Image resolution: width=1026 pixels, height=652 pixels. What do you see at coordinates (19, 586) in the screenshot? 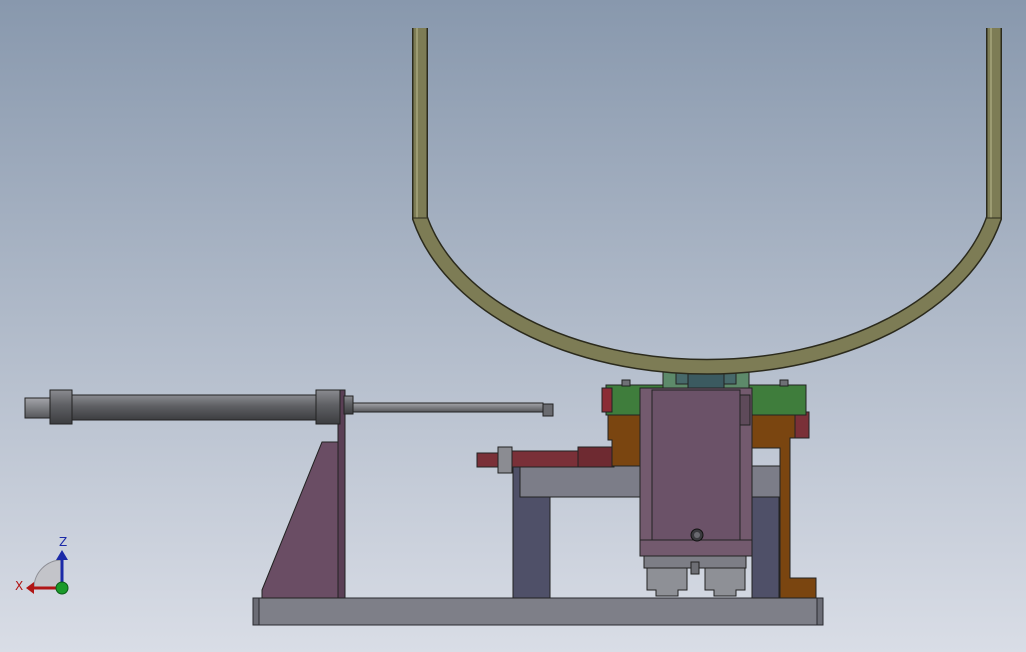
I see `x-axis-label: X` at bounding box center [19, 586].